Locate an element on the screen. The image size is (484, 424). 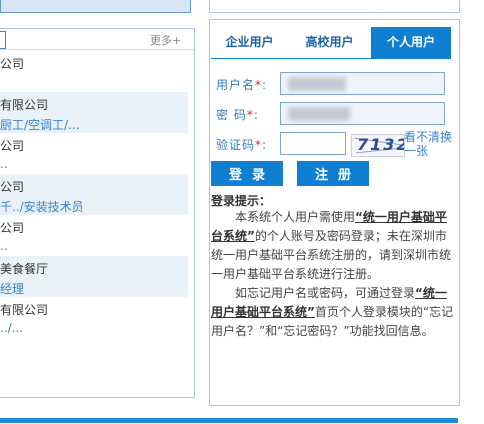
username-label: 用户名*: is located at coordinates (242, 85).